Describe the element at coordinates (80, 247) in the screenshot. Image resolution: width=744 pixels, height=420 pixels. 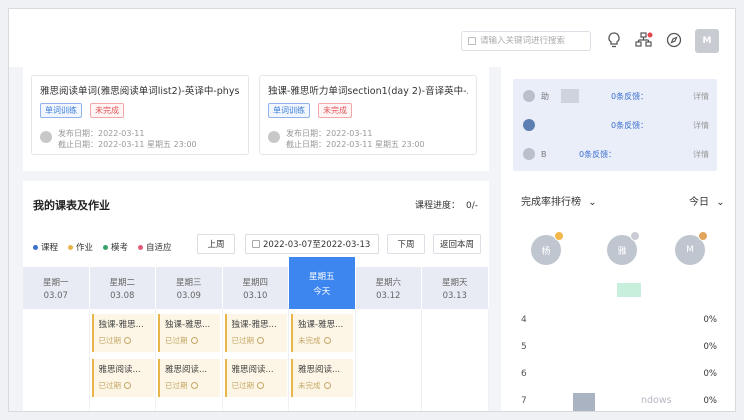
I see `legend-item: 作业` at that location.